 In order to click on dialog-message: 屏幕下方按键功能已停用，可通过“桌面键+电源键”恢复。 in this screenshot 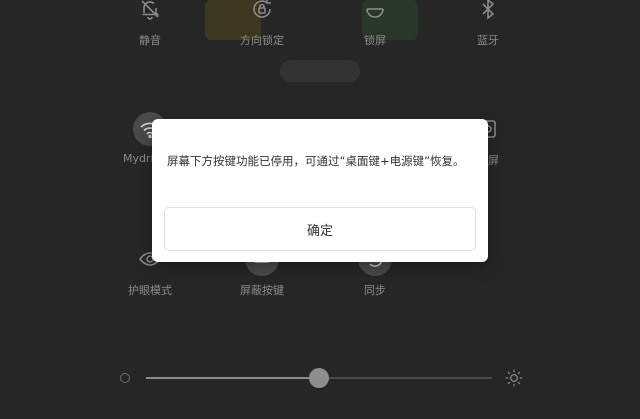, I will do `click(316, 161)`.